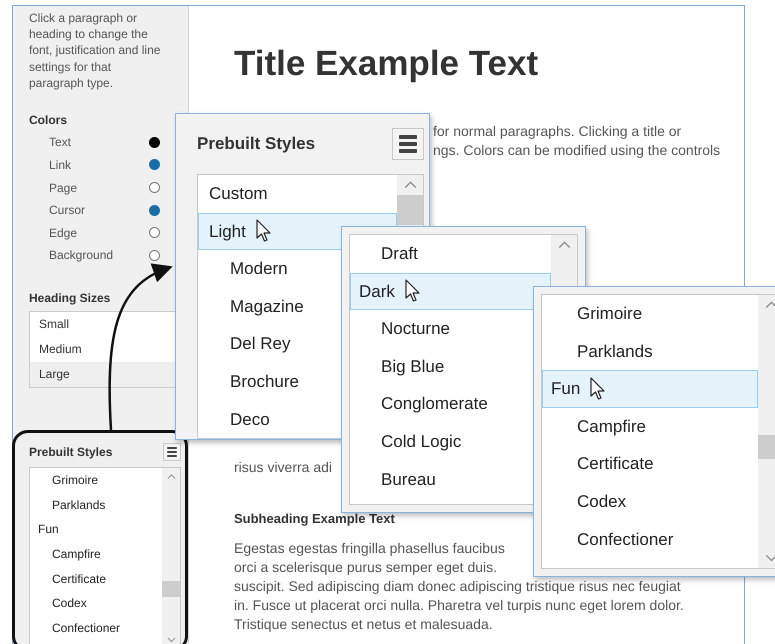 The image size is (775, 644). What do you see at coordinates (386, 64) in the screenshot?
I see `document-title: Title Example Text` at bounding box center [386, 64].